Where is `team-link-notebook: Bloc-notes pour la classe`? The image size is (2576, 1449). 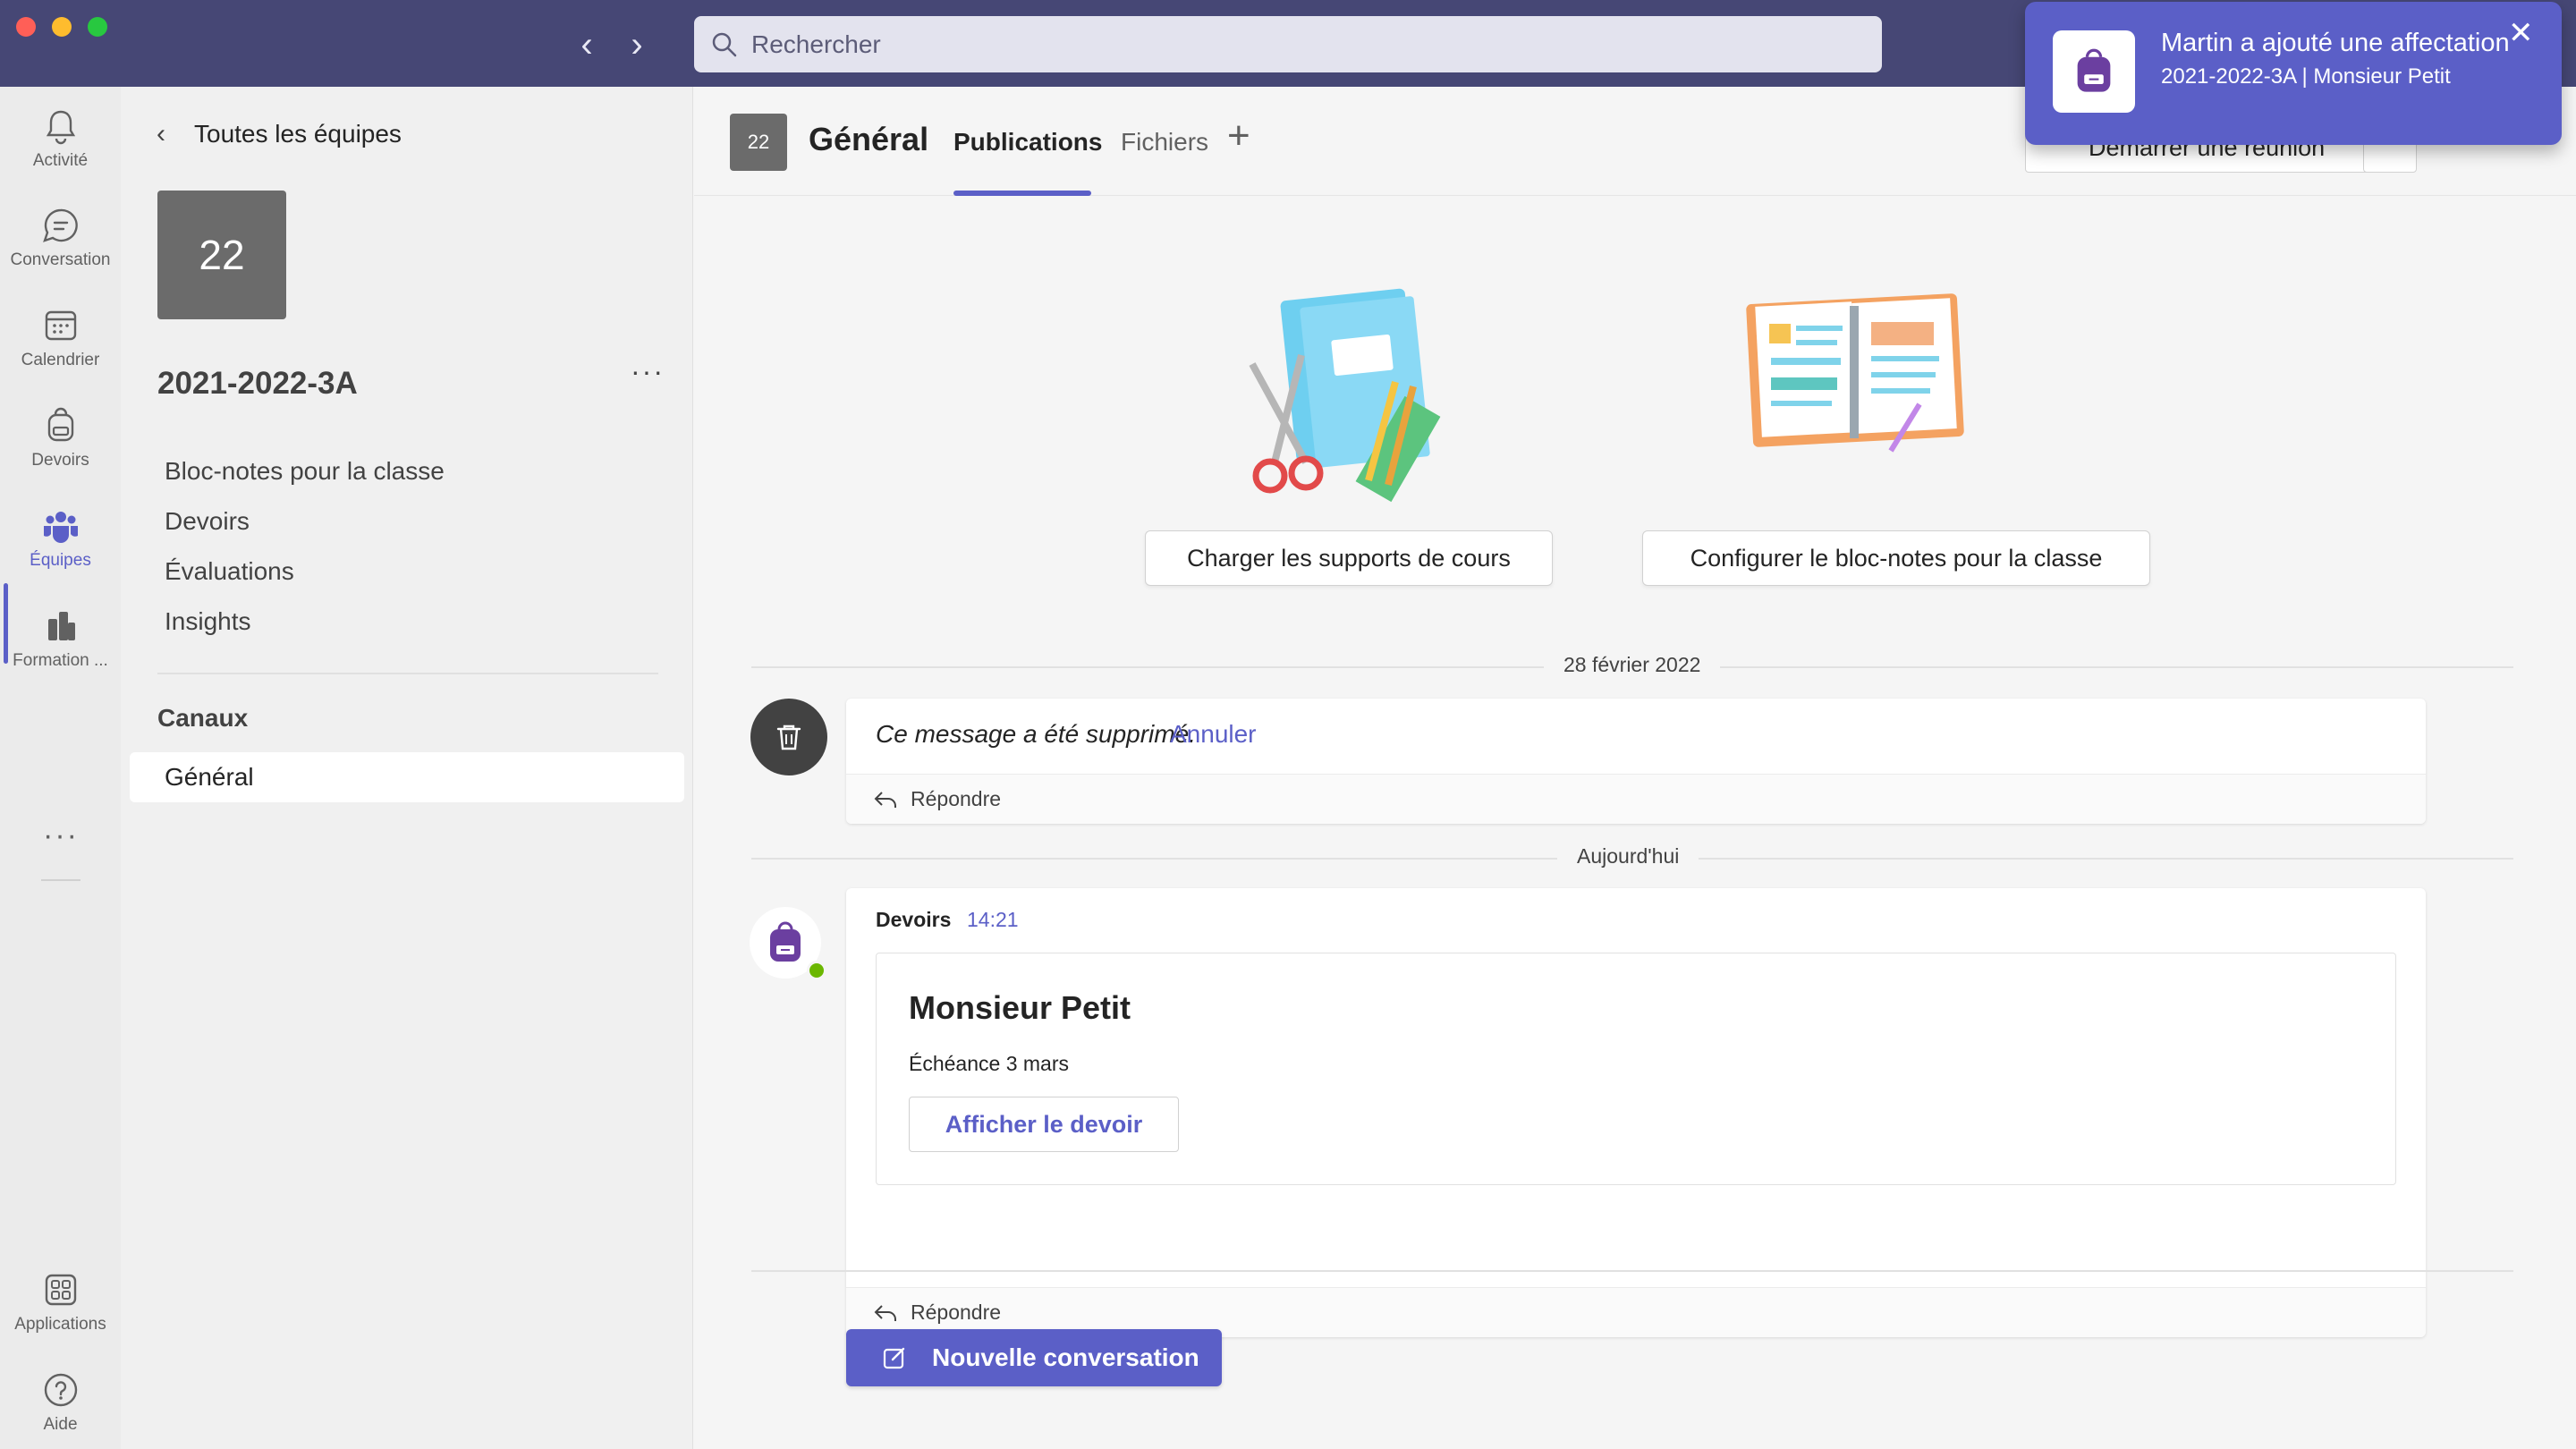 team-link-notebook: Bloc-notes pour la classe is located at coordinates (305, 471).